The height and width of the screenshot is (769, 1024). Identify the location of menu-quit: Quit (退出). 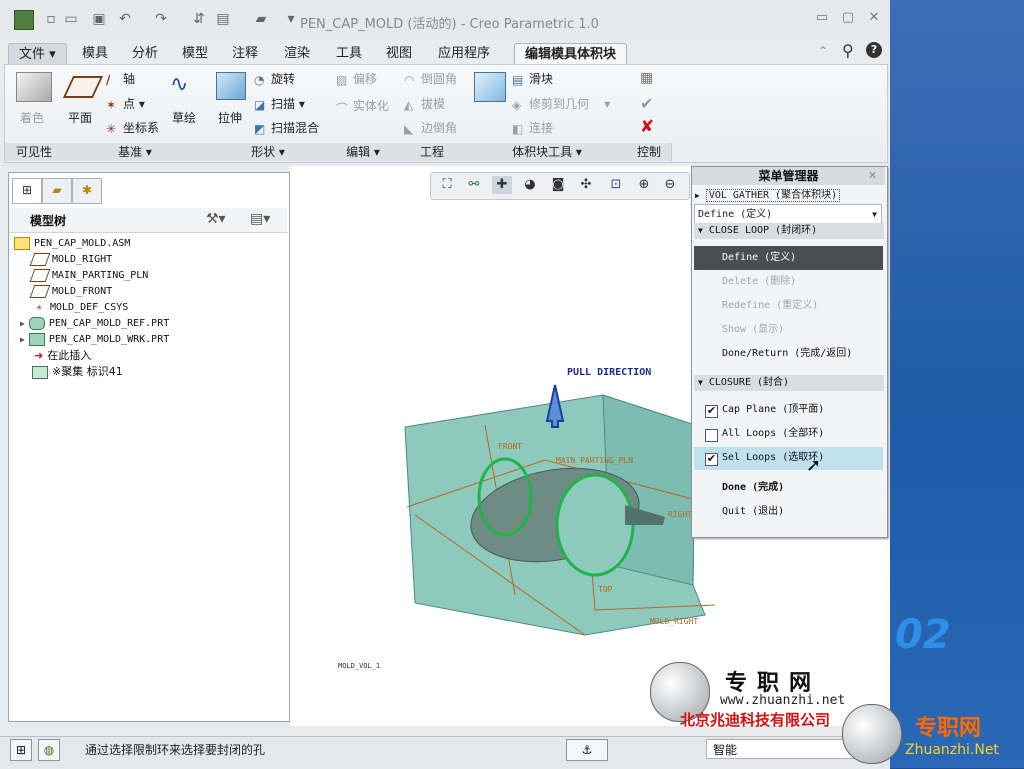
(753, 512).